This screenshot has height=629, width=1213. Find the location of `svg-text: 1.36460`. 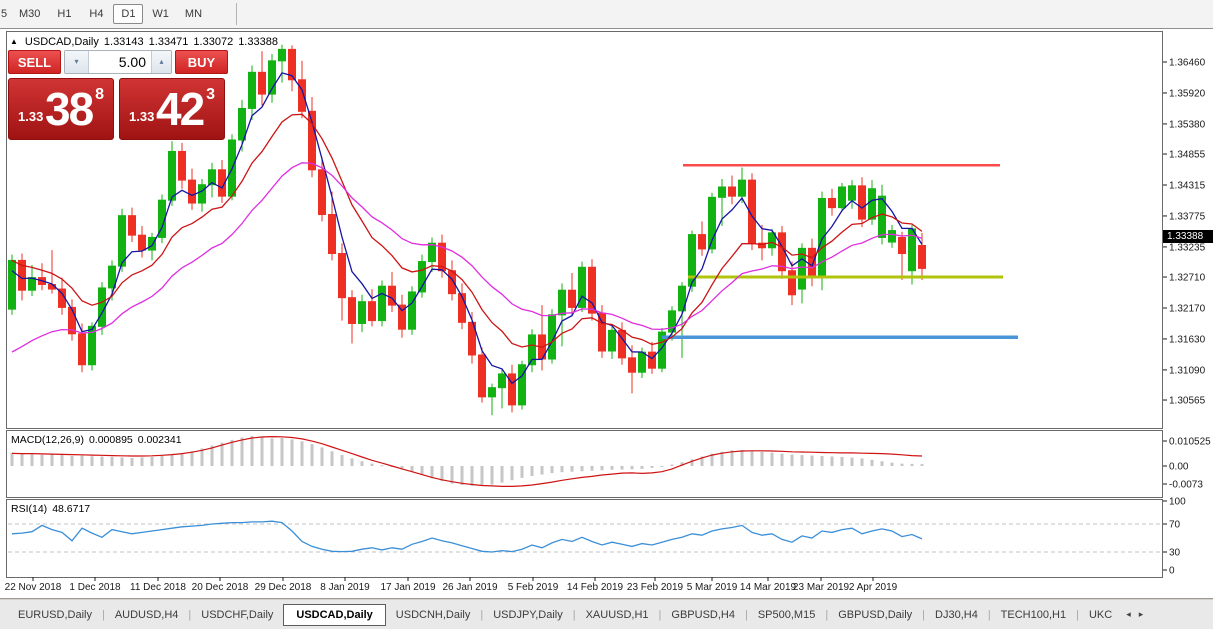

svg-text: 1.36460 is located at coordinates (1187, 63).